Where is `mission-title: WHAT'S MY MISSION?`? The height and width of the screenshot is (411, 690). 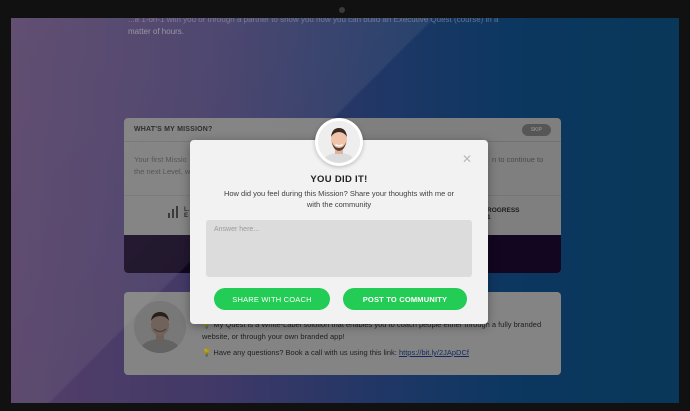
mission-title: WHAT'S MY MISSION? is located at coordinates (173, 129).